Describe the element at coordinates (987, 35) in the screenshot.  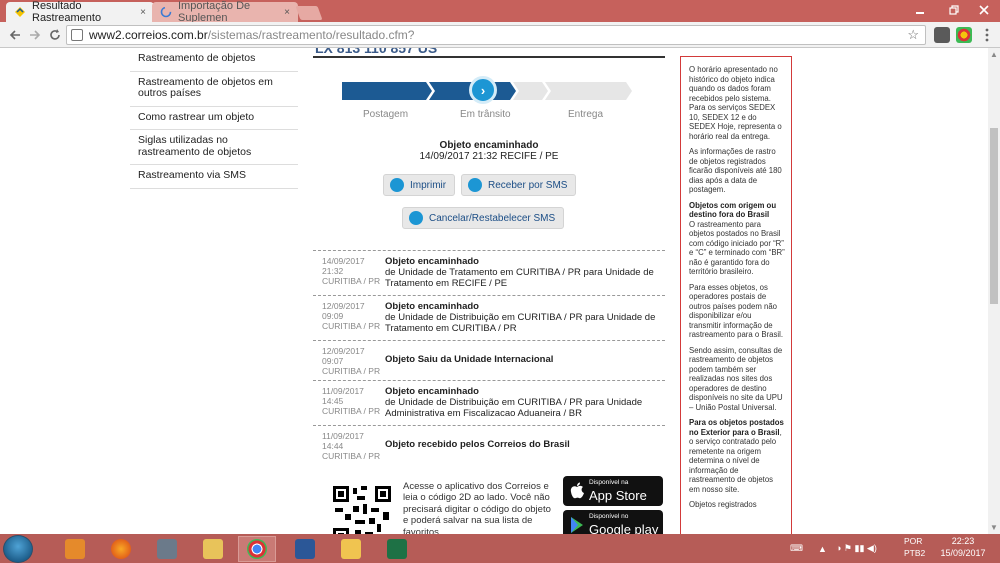
I see `menu-dots-icon` at that location.